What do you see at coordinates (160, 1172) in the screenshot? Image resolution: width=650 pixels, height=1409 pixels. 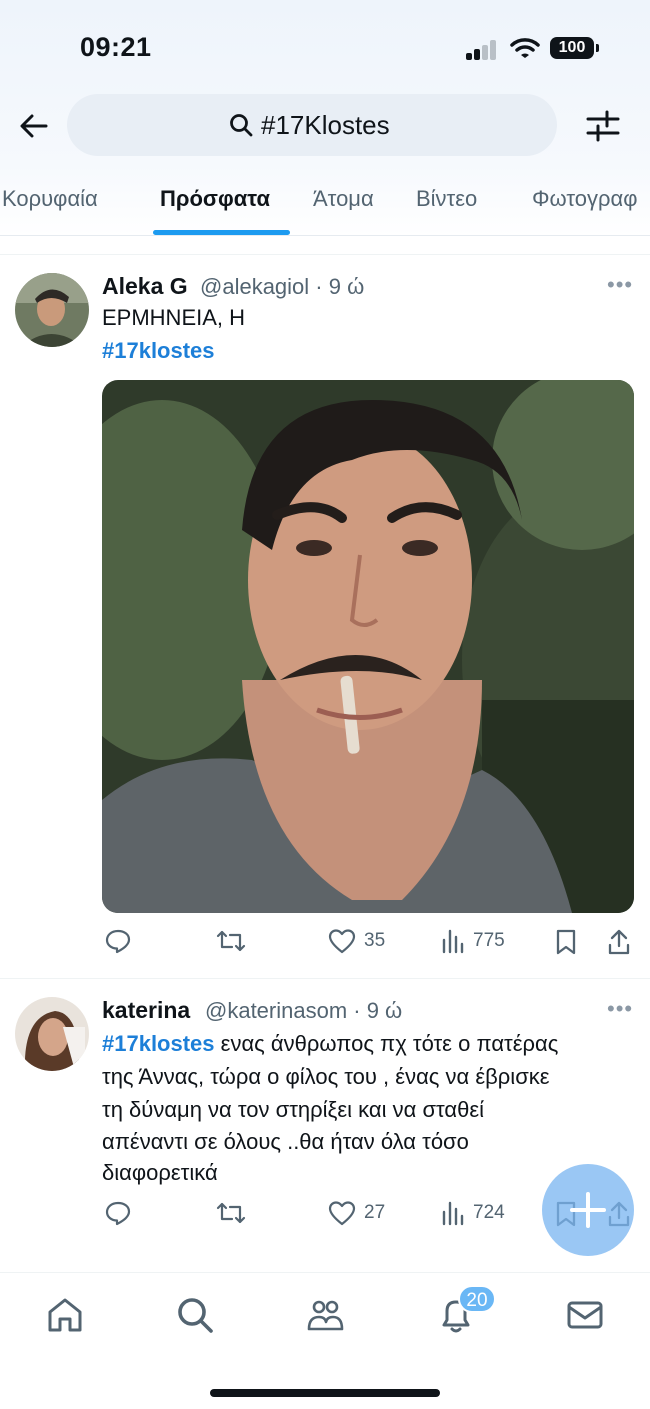 I see `post-text-line: διαφορετικά` at bounding box center [160, 1172].